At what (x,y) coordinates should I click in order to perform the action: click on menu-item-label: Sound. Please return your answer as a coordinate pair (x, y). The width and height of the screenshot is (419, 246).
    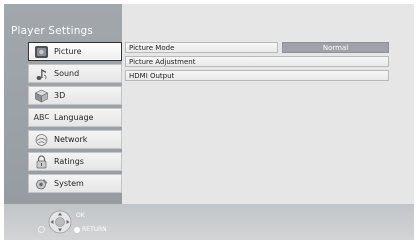
    Looking at the image, I should click on (67, 73).